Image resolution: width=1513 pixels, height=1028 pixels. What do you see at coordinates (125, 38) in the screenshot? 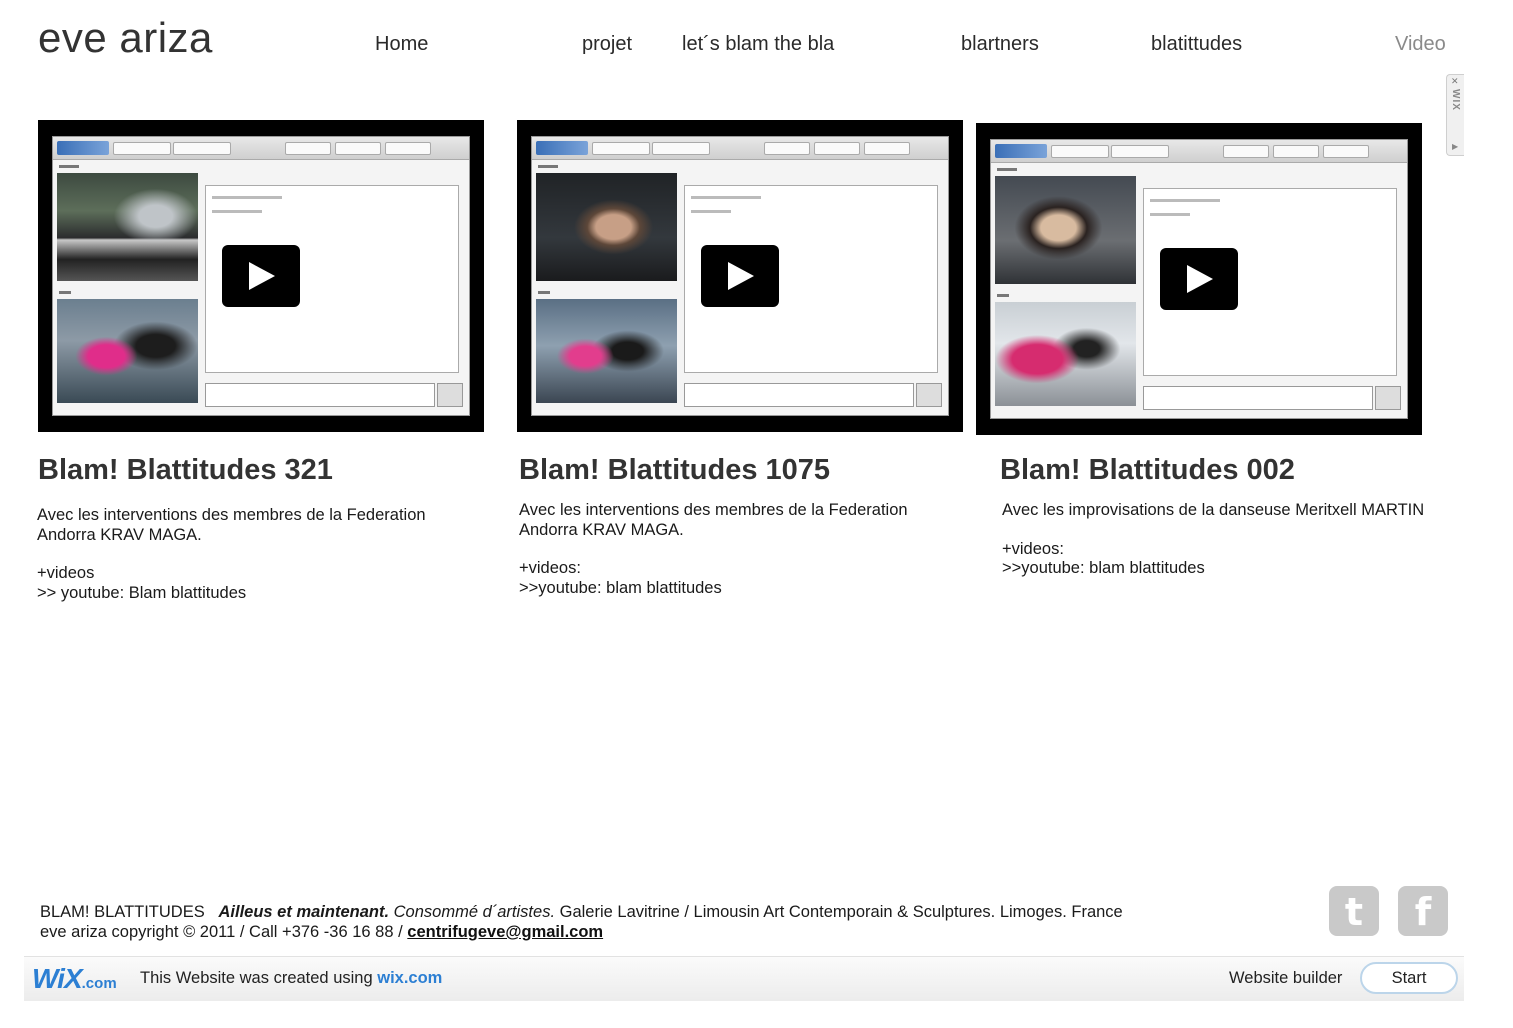
I see `site-title: eve ariza` at bounding box center [125, 38].